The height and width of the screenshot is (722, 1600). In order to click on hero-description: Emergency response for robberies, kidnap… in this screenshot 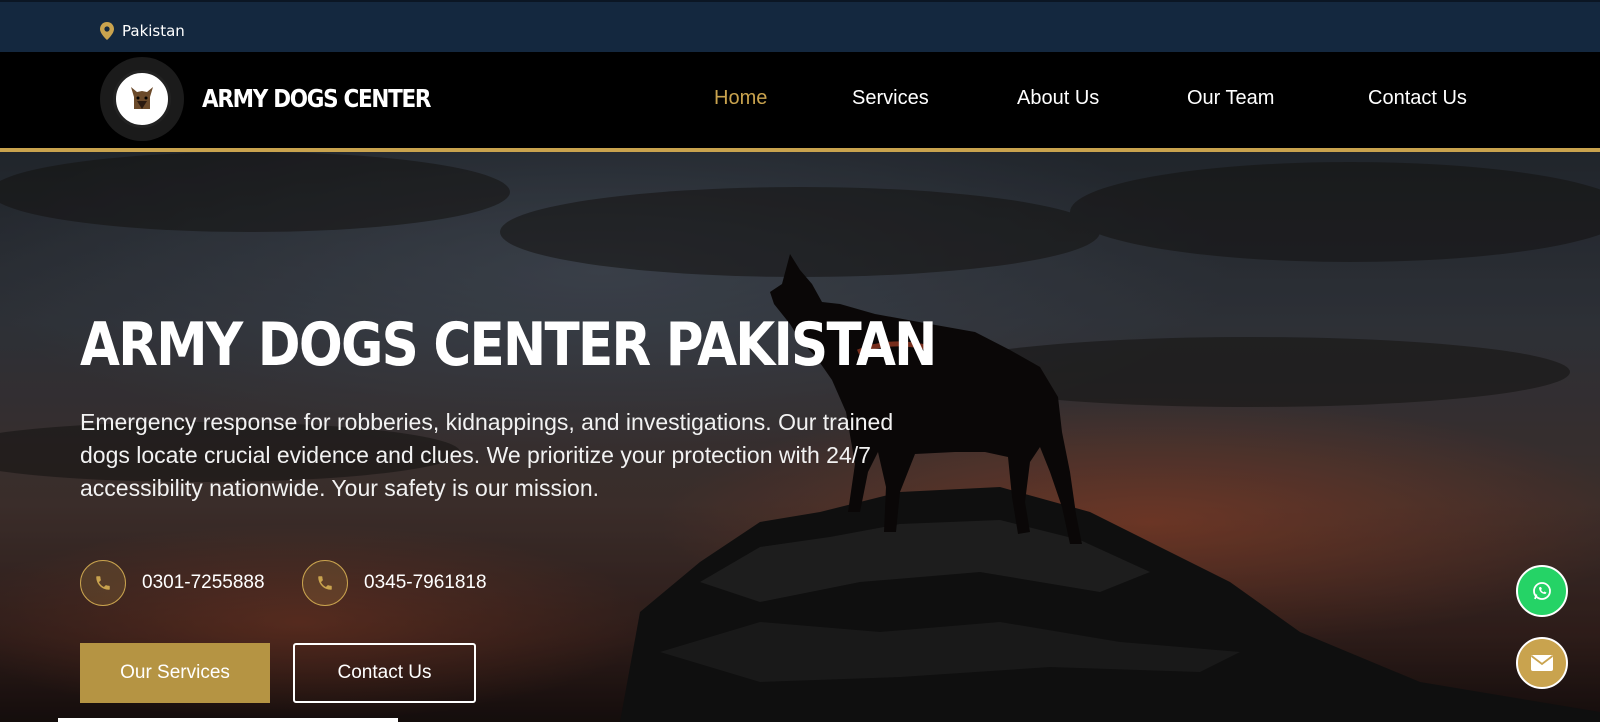, I will do `click(487, 455)`.